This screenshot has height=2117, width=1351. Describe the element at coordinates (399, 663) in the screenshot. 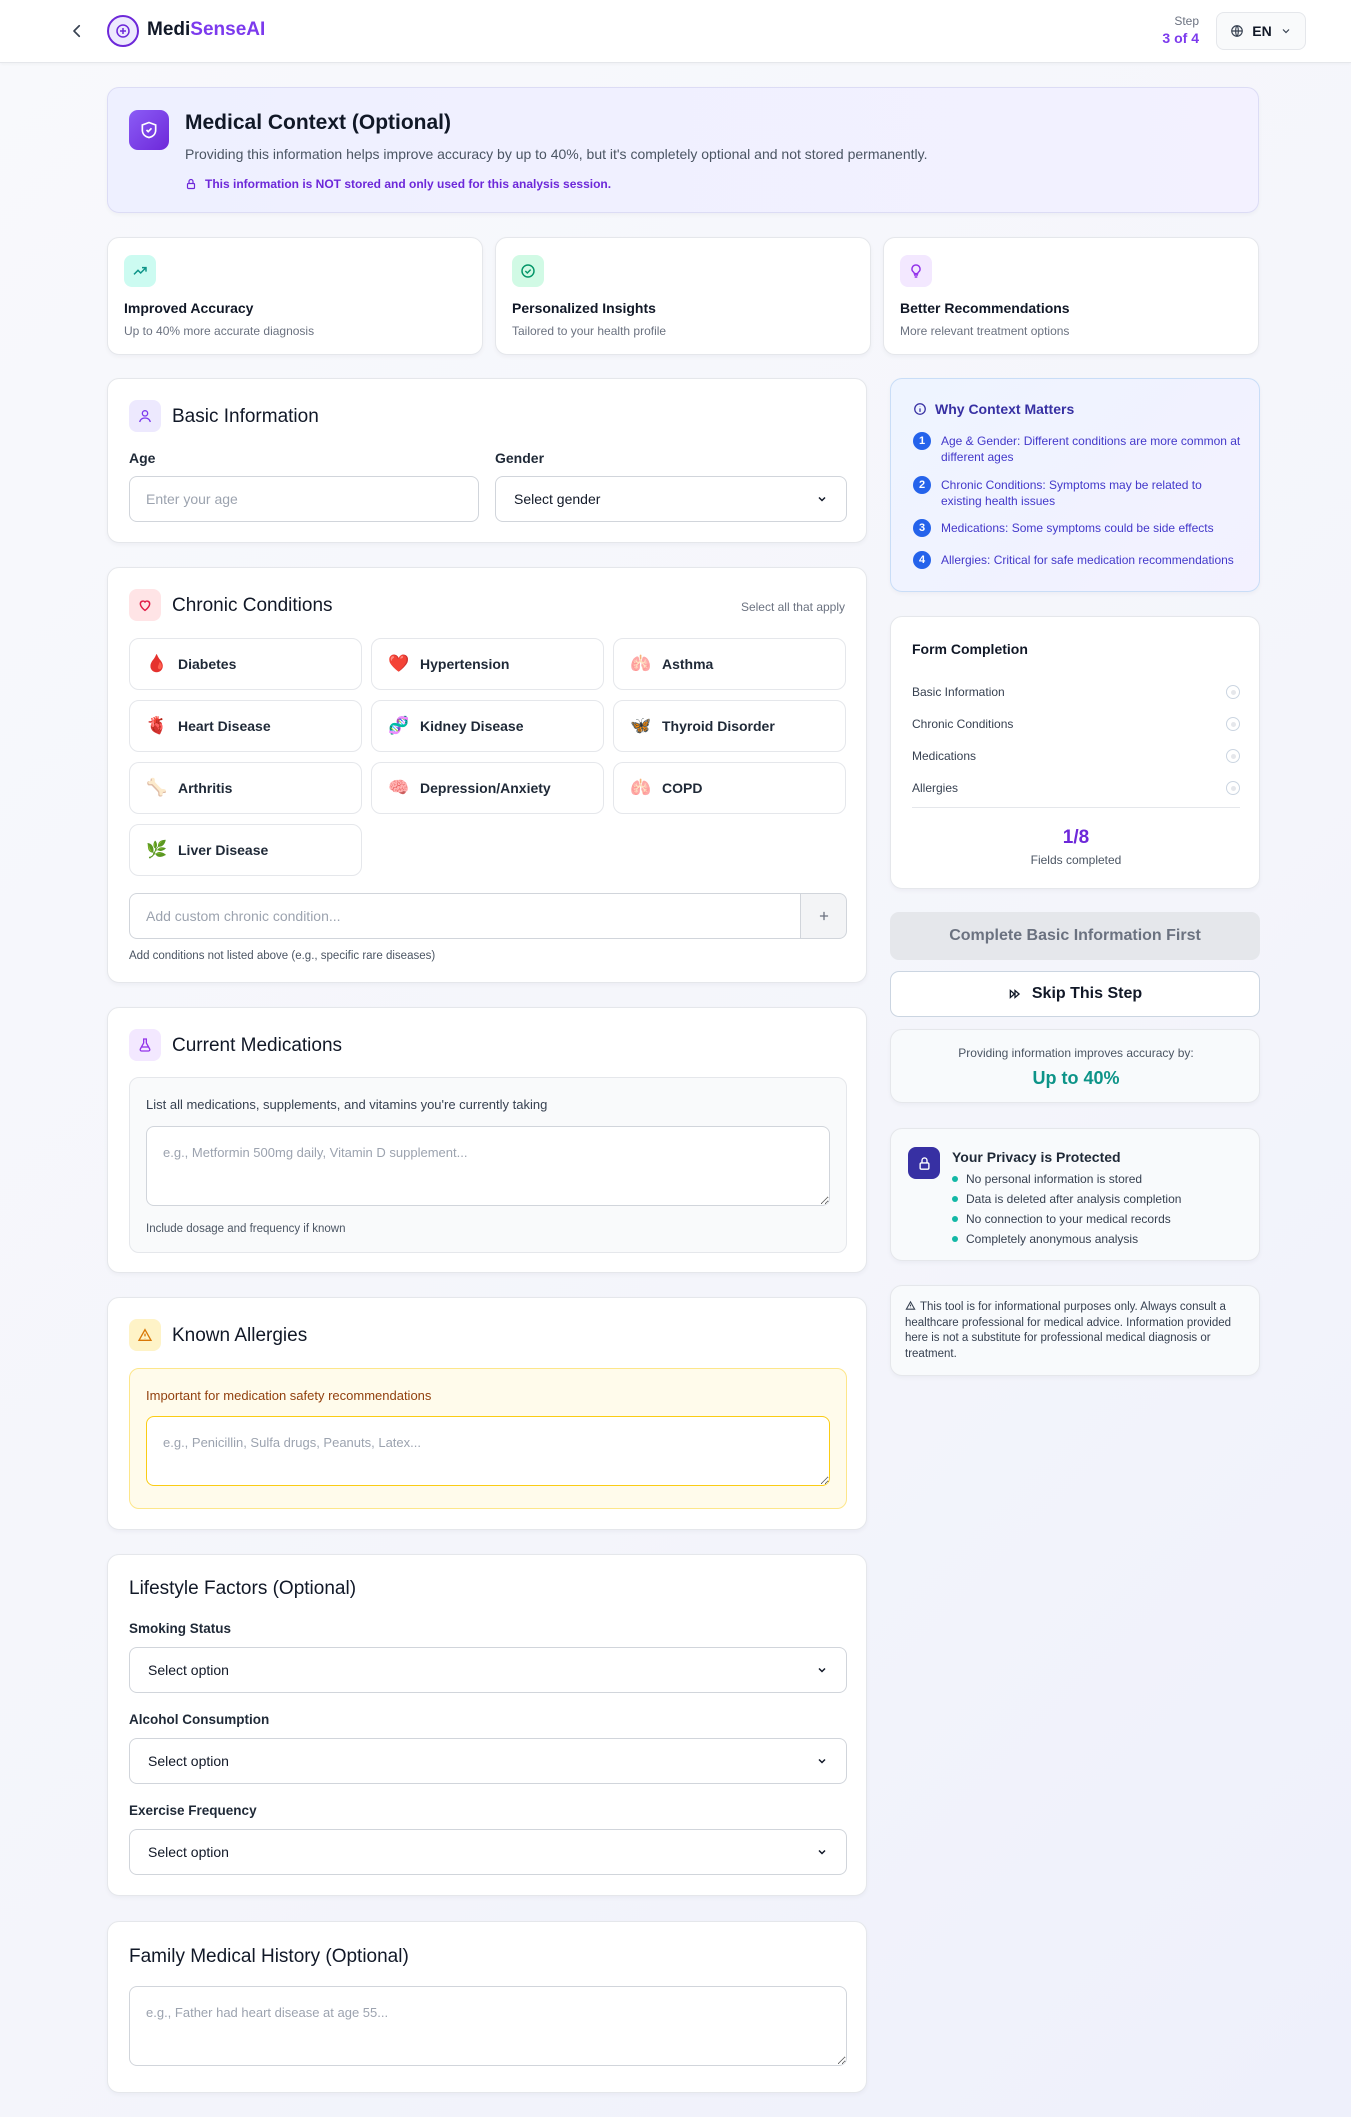

I see `condition-icon: ❤️` at that location.